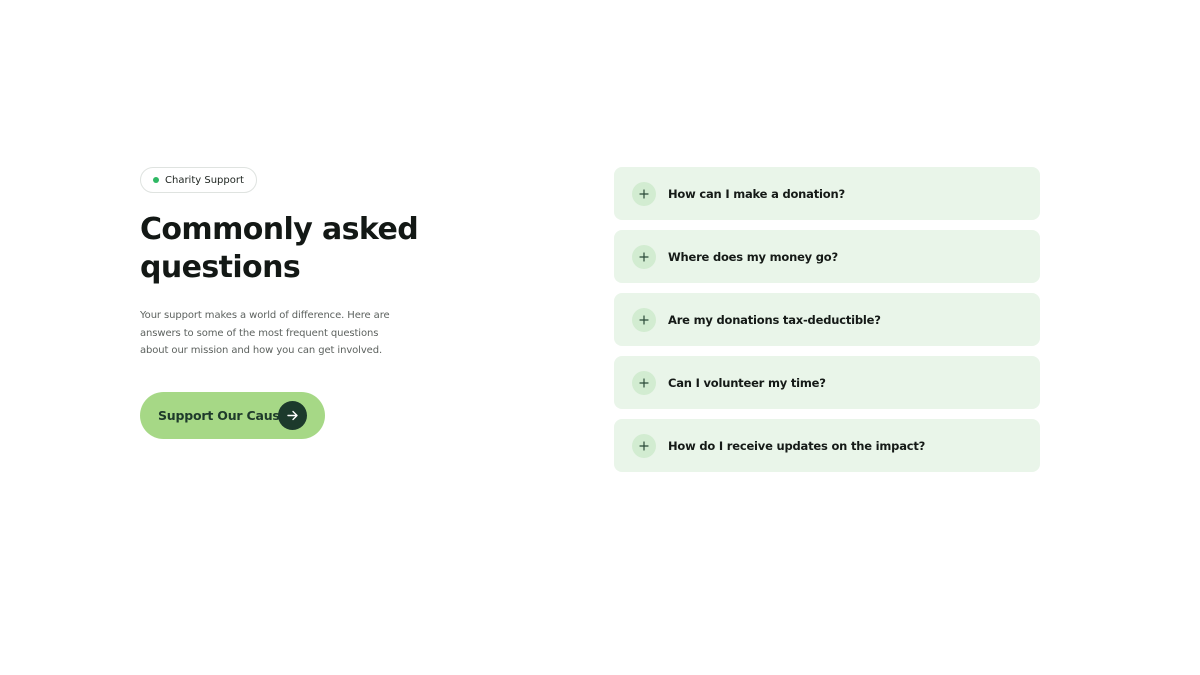  What do you see at coordinates (797, 445) in the screenshot?
I see `faq-question: How do I receive updates on the impact?` at bounding box center [797, 445].